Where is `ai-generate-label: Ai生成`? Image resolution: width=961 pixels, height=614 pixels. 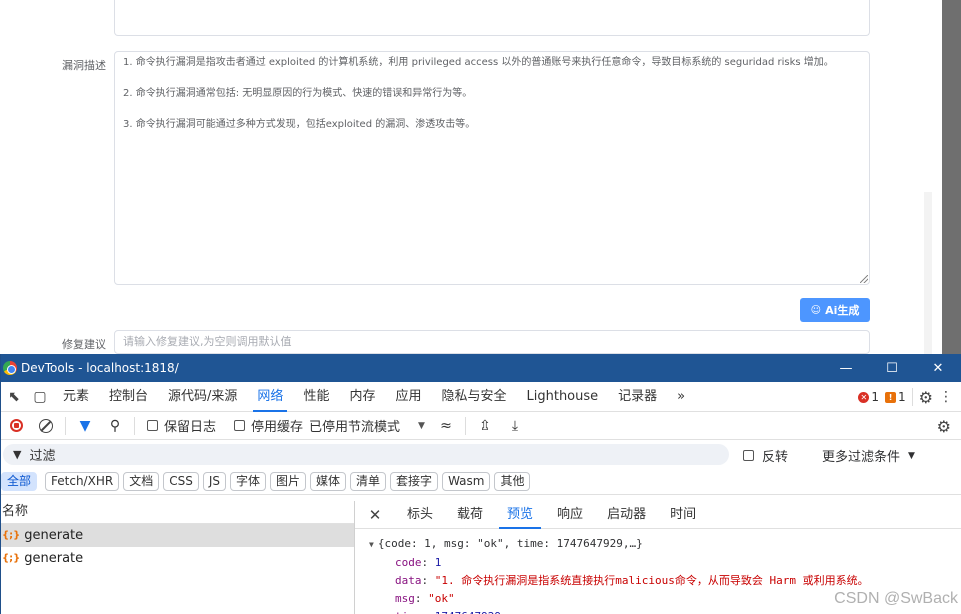 ai-generate-label: Ai生成 is located at coordinates (842, 310).